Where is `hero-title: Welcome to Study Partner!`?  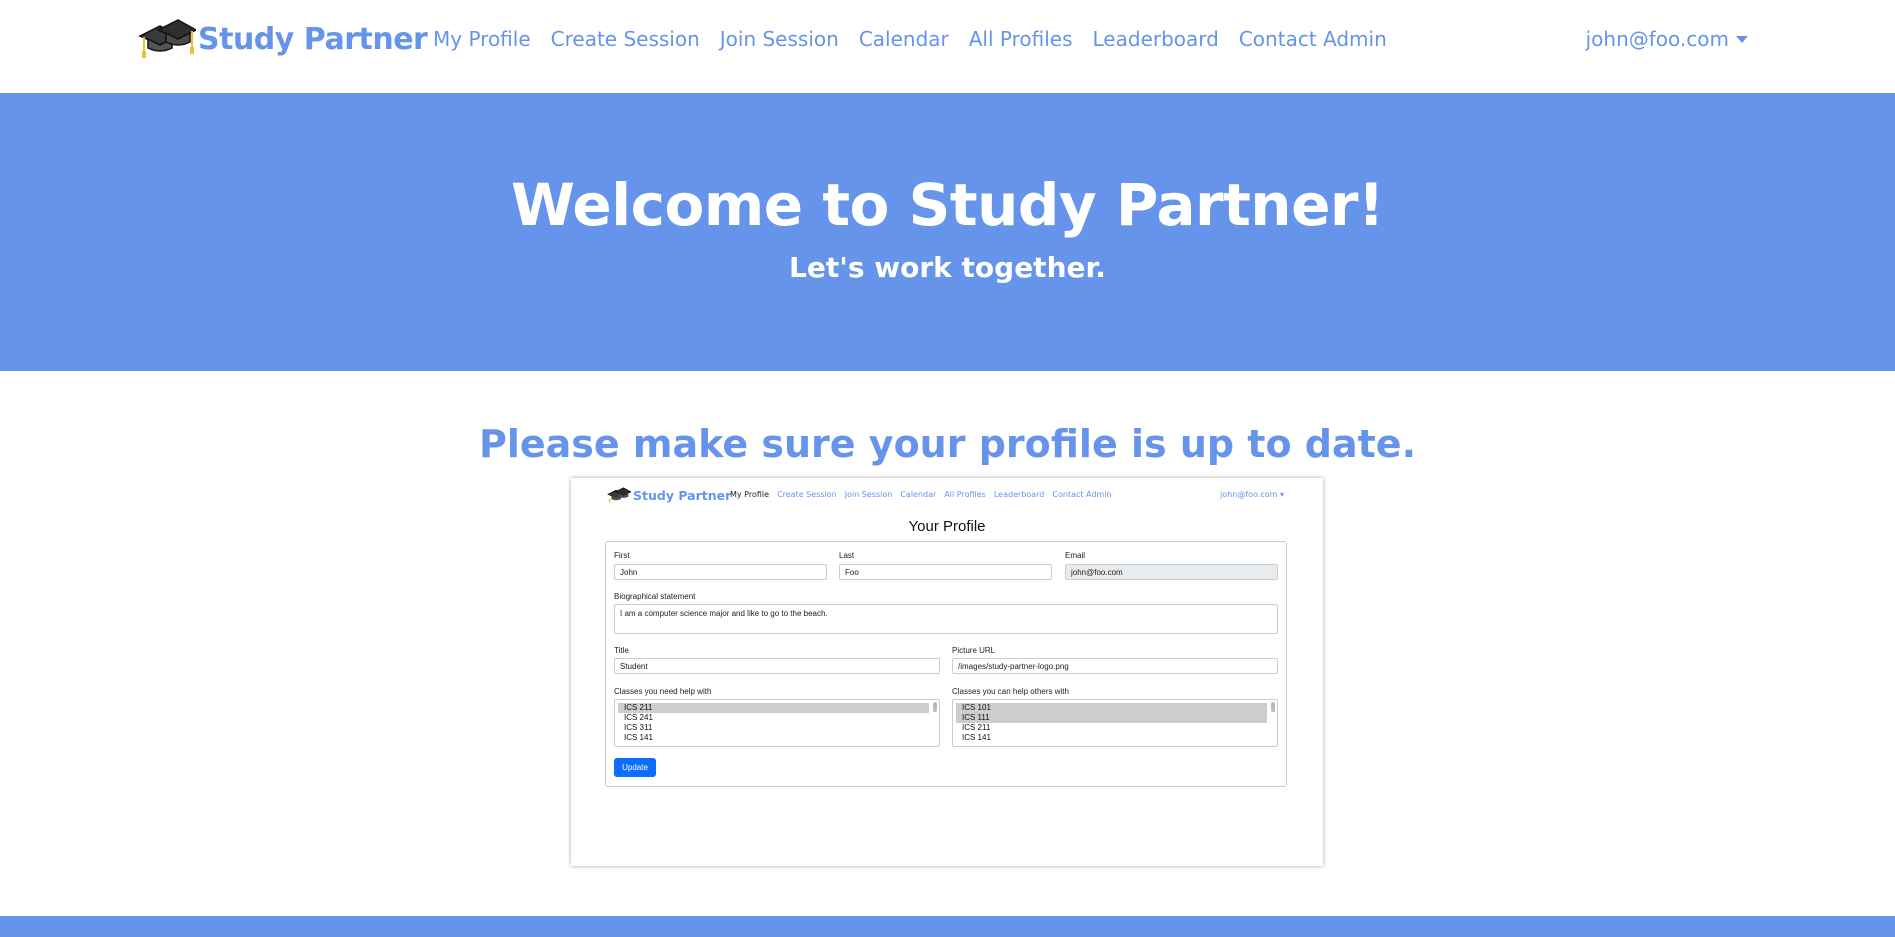 hero-title: Welcome to Study Partner! is located at coordinates (948, 205).